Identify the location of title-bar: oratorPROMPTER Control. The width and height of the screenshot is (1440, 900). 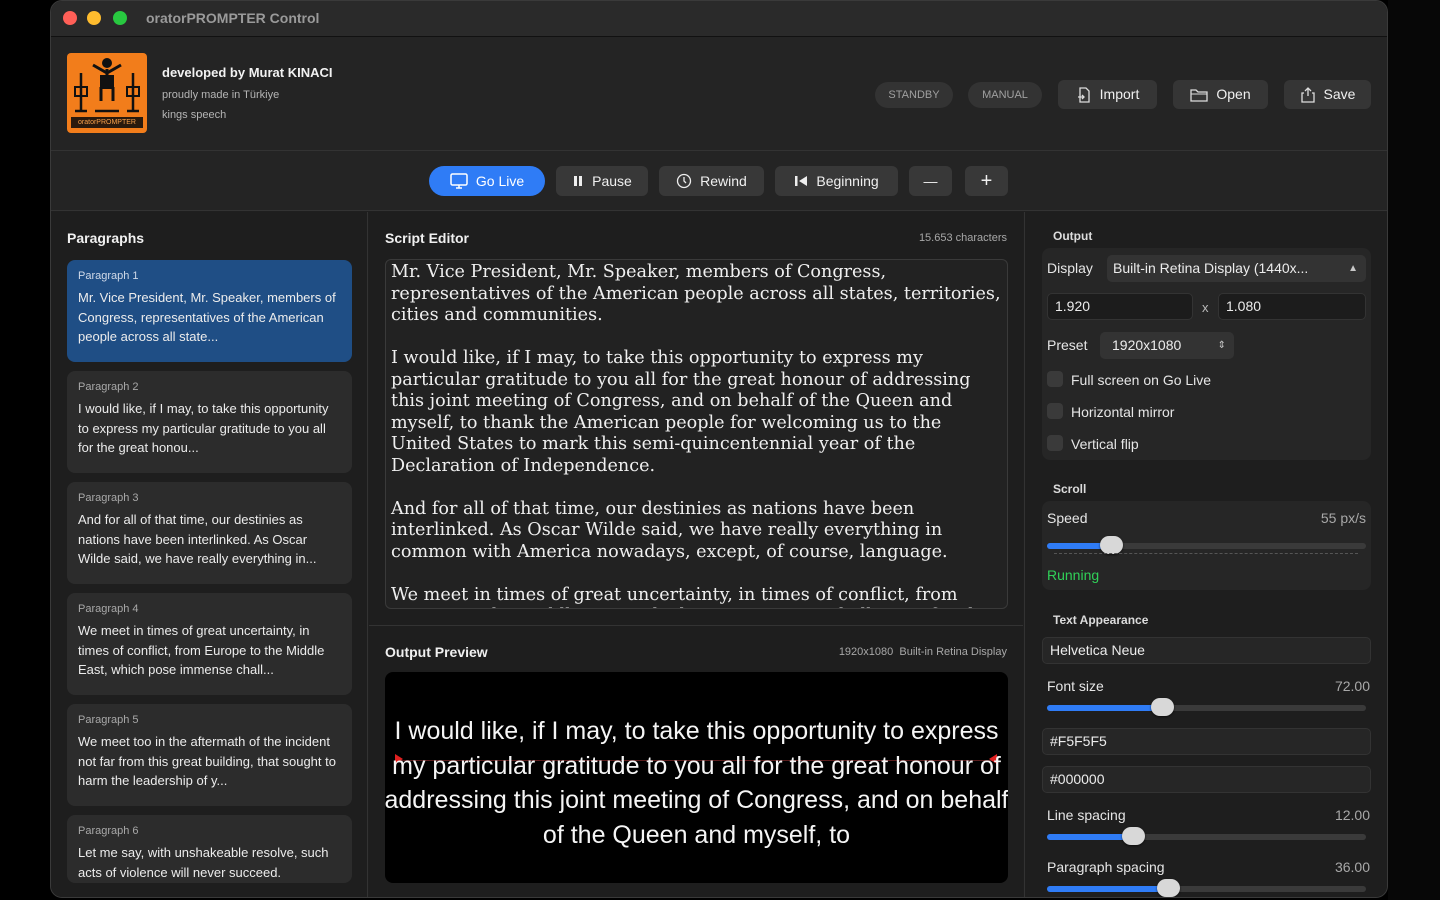
(719, 19).